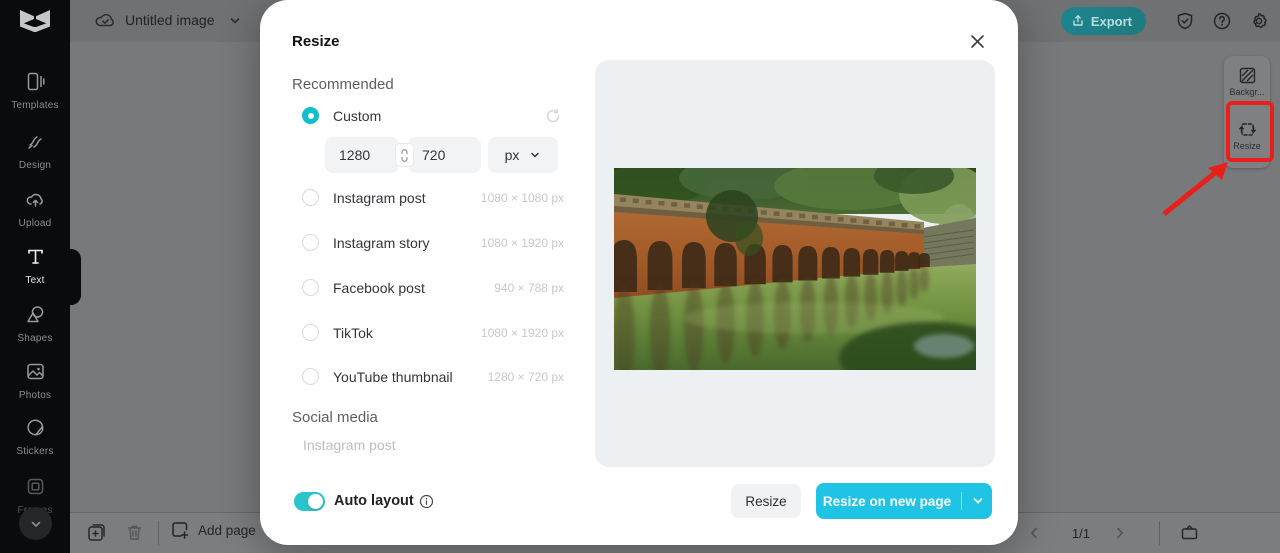 Image resolution: width=1280 pixels, height=553 pixels. I want to click on modal-title: Resize, so click(316, 41).